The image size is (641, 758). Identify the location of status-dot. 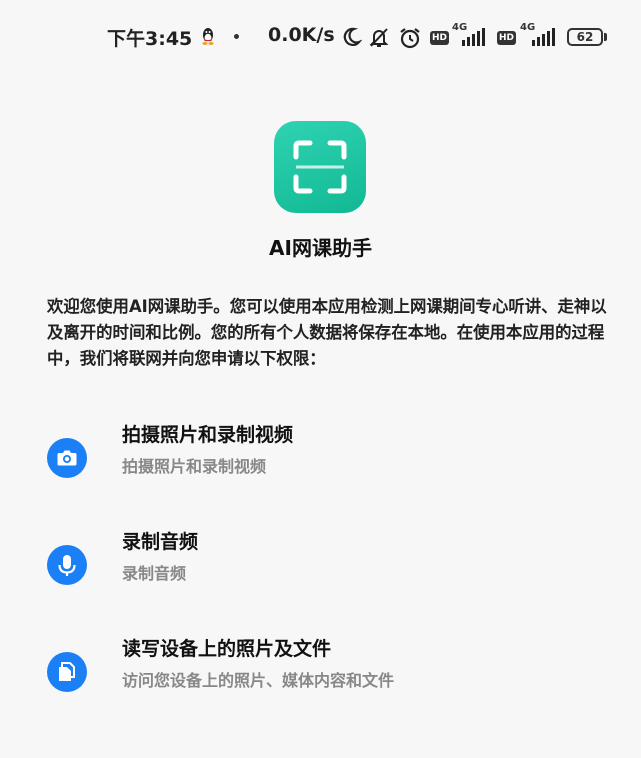
(236, 36).